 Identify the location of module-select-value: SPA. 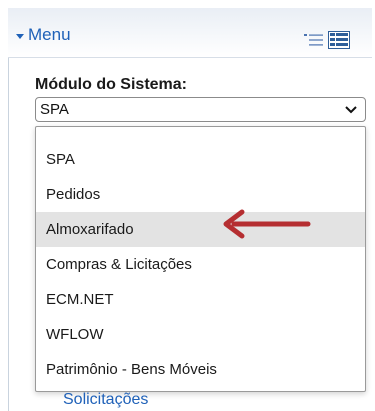
(54, 109).